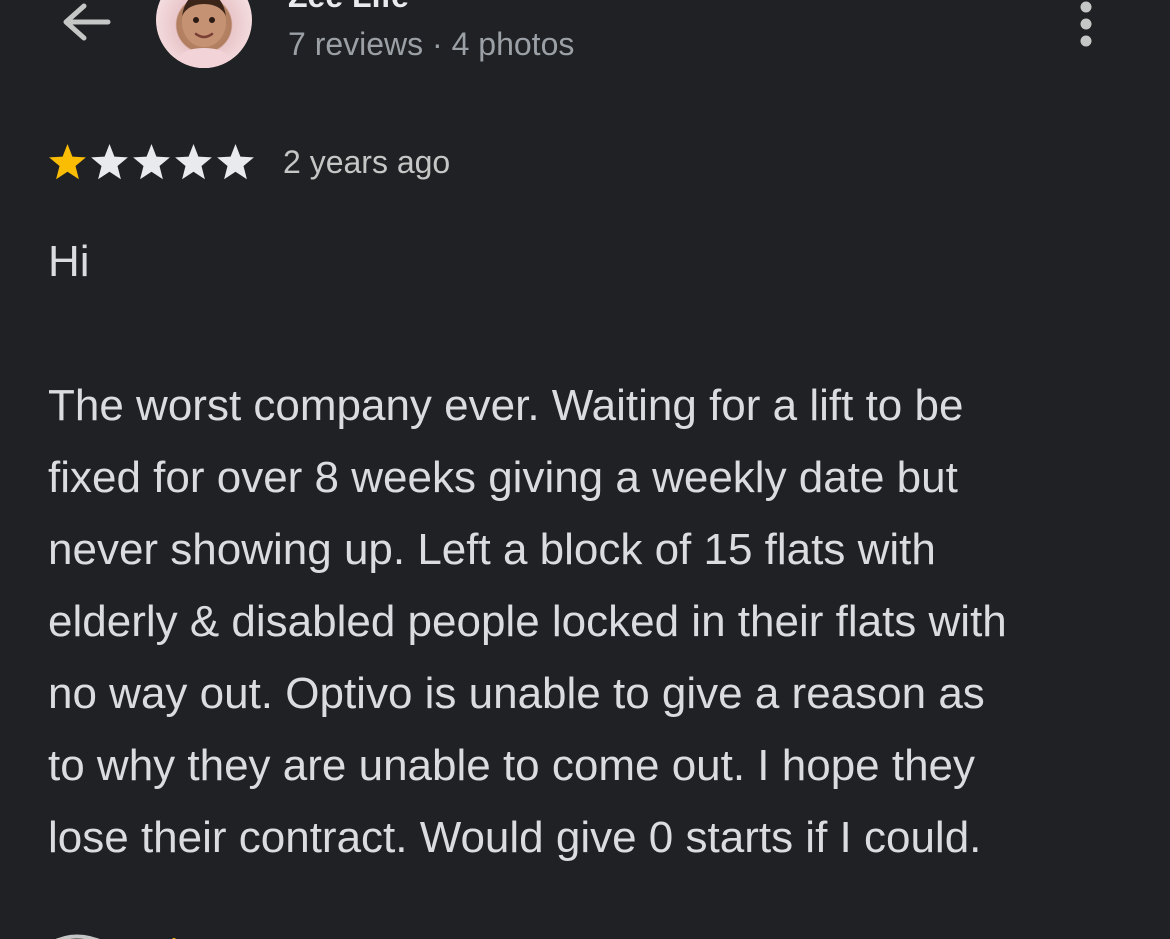 Image resolution: width=1170 pixels, height=939 pixels. I want to click on review-header: Zee Life 7 reviews · 4 photos, so click(585, 45).